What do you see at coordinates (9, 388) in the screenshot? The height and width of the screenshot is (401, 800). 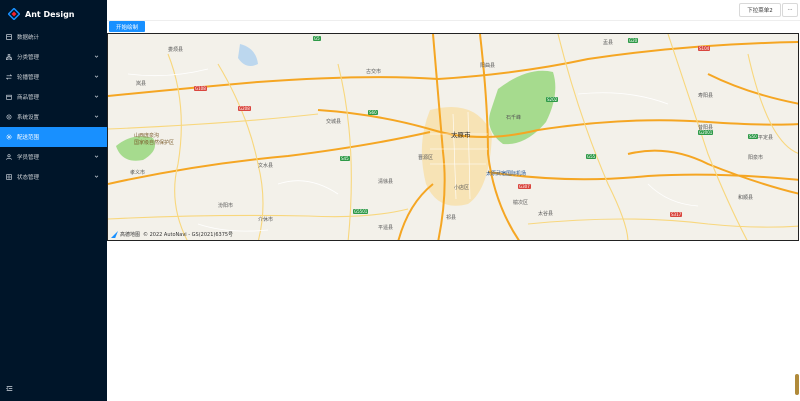 I see `menu-fold-icon` at bounding box center [9, 388].